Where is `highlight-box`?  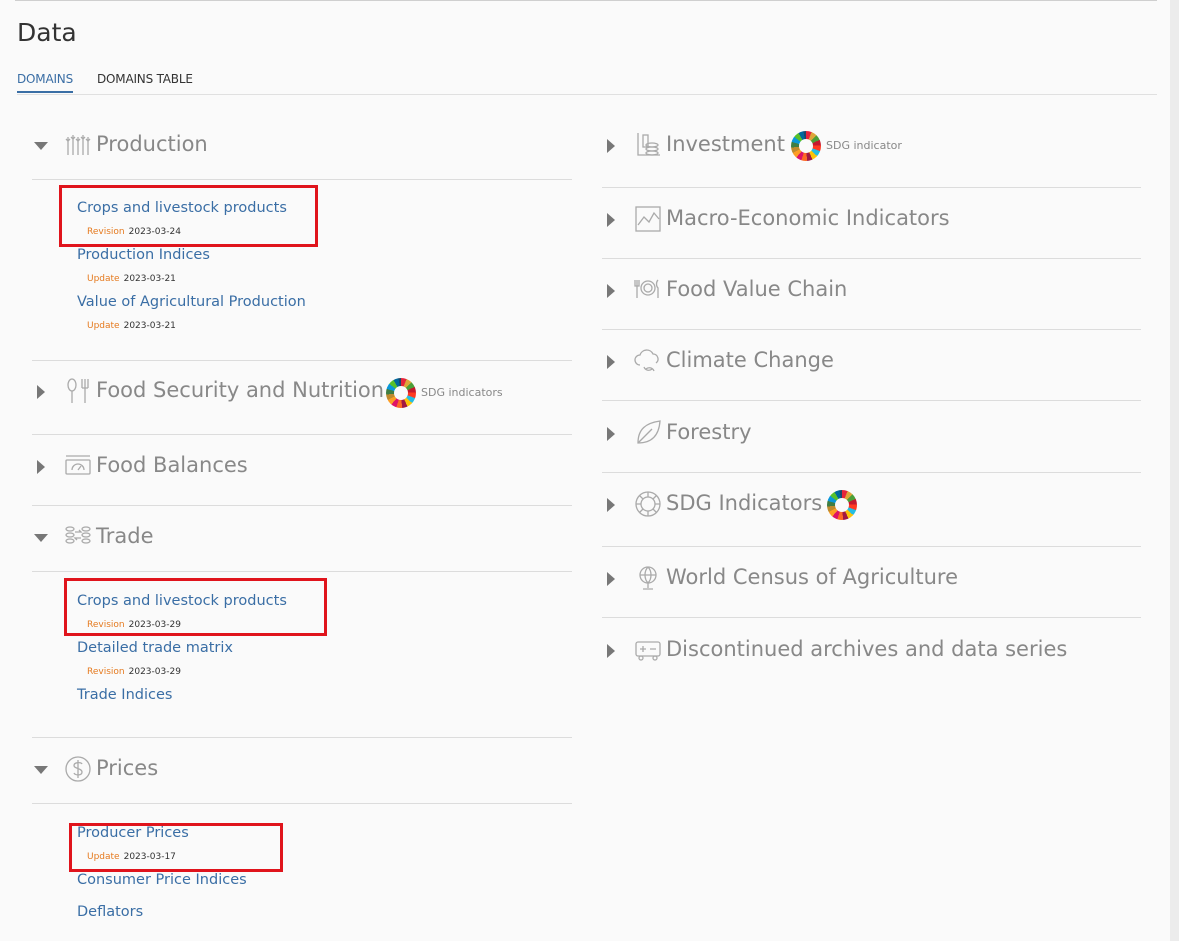
highlight-box is located at coordinates (188, 216).